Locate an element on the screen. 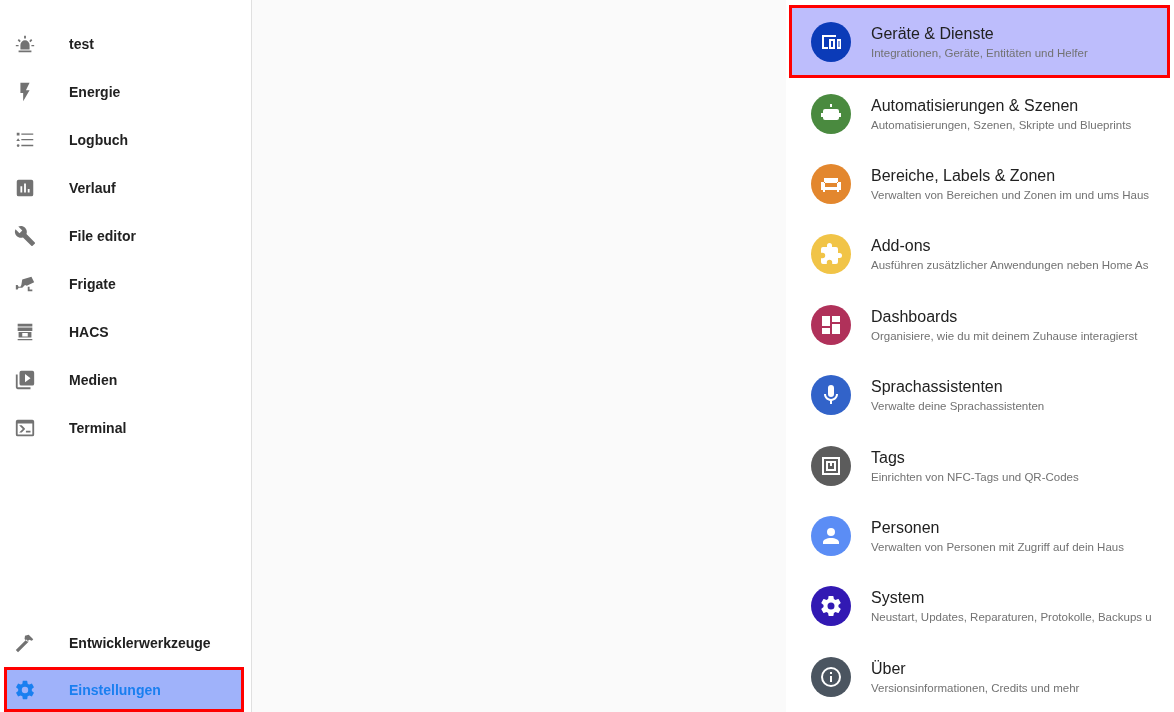  item-description: Verwalte deine Sprachassistenten is located at coordinates (958, 406).